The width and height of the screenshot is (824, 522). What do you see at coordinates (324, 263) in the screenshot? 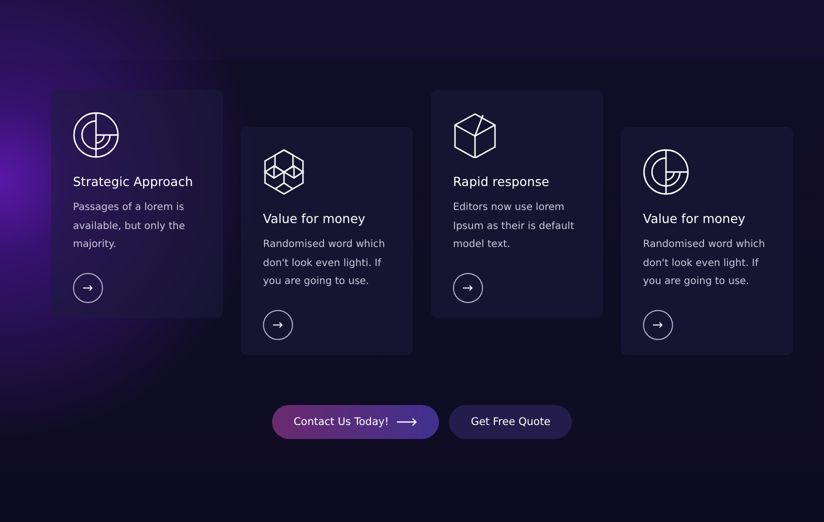
I see `card-description: Randomised word which don't look even lighti. If you are going to use.` at bounding box center [324, 263].